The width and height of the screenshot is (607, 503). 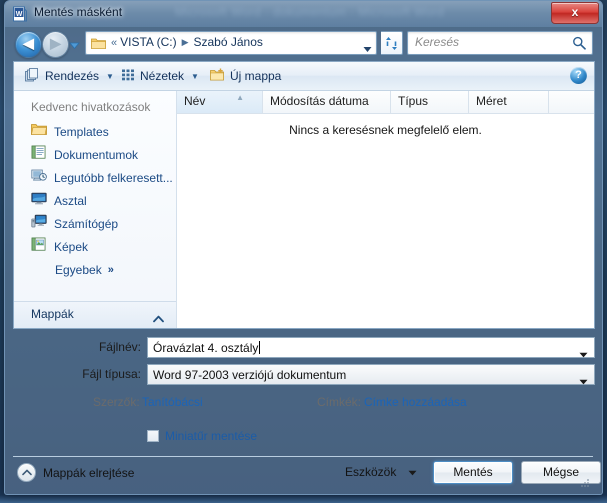 I want to click on title-bar: W Mentés másként x, so click(x=303, y=14).